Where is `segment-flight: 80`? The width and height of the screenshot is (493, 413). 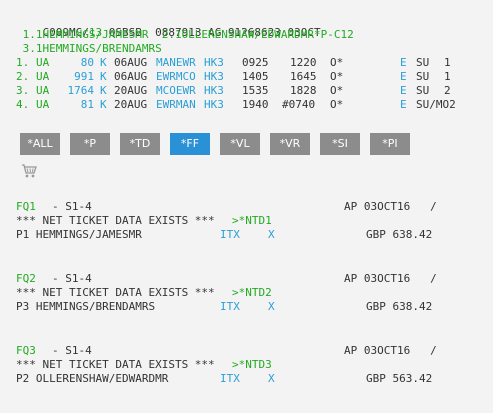 segment-flight: 80 is located at coordinates (75, 63).